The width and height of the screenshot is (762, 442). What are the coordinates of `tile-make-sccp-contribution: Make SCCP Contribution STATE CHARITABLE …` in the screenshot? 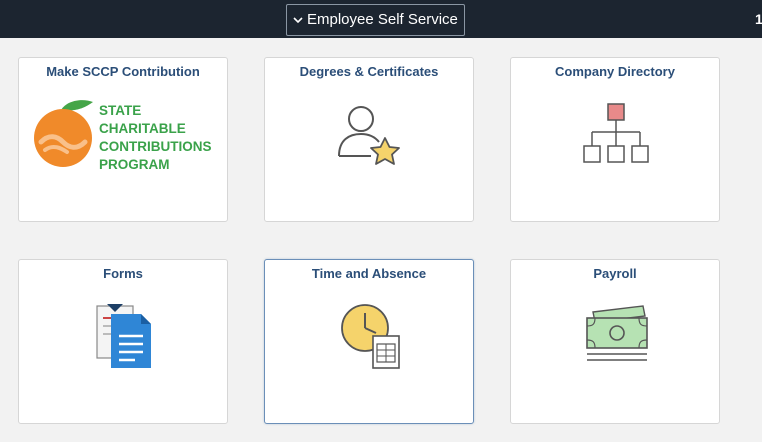 It's located at (123, 139).